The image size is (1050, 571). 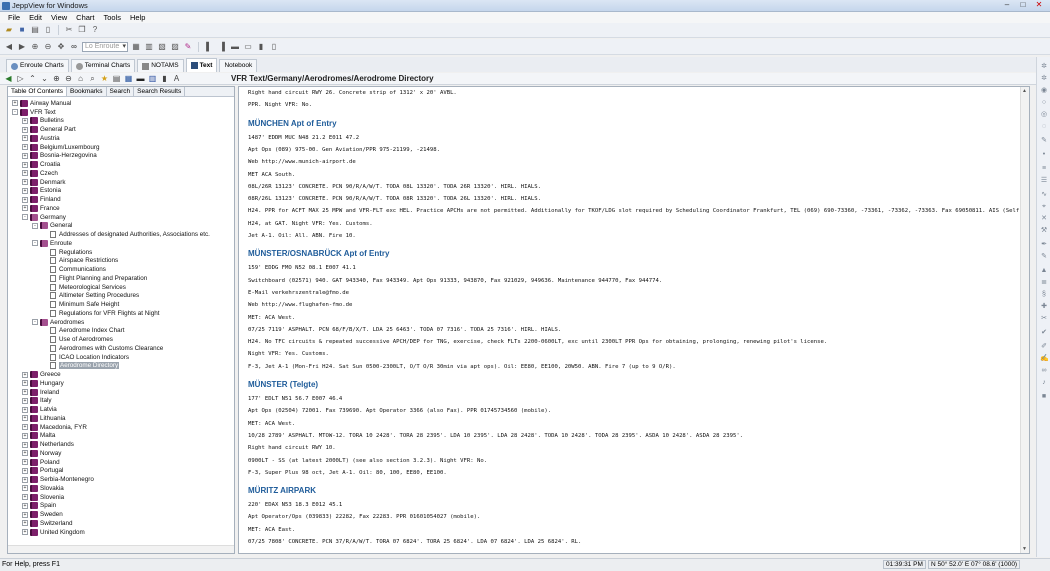 I want to click on tab-notebook: Notebook, so click(x=238, y=65).